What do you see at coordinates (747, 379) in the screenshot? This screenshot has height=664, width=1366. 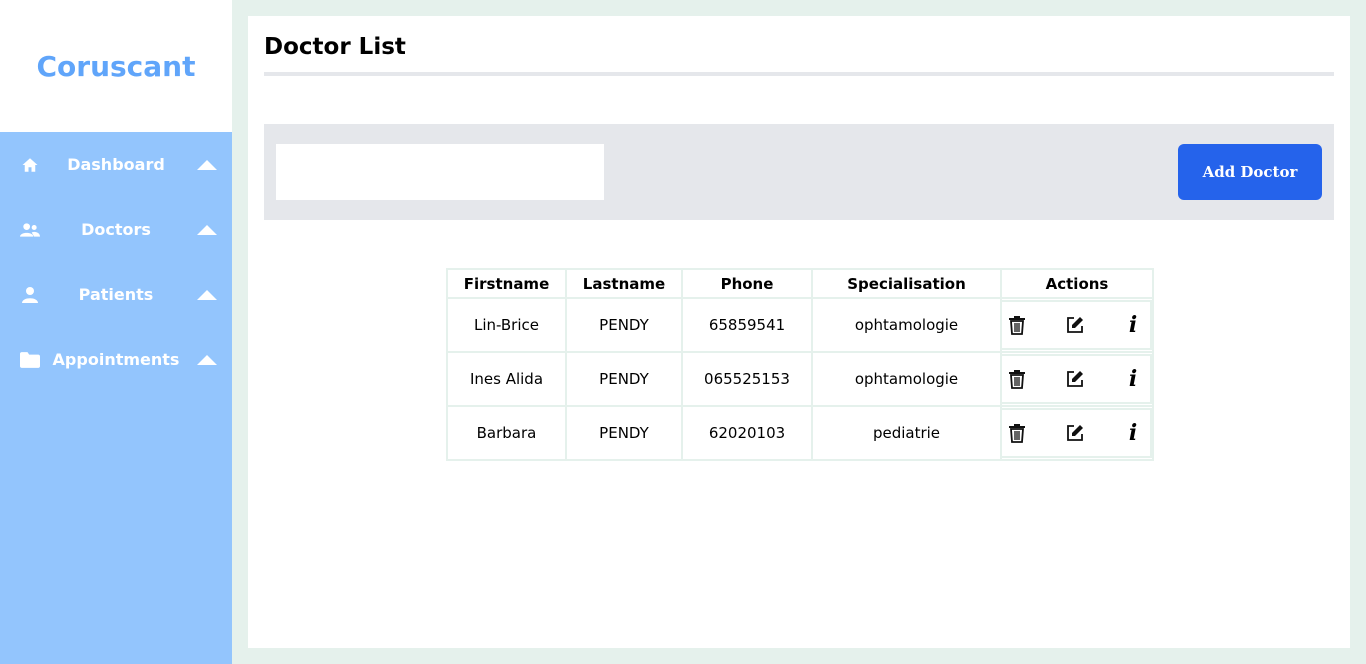 I see `cell-phone: 065525153` at bounding box center [747, 379].